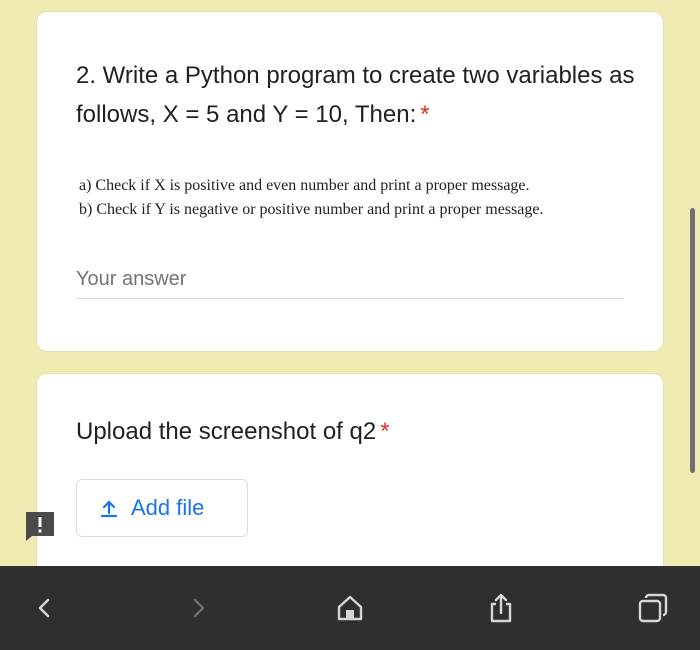 The height and width of the screenshot is (650, 700). I want to click on share-icon, so click(501, 608).